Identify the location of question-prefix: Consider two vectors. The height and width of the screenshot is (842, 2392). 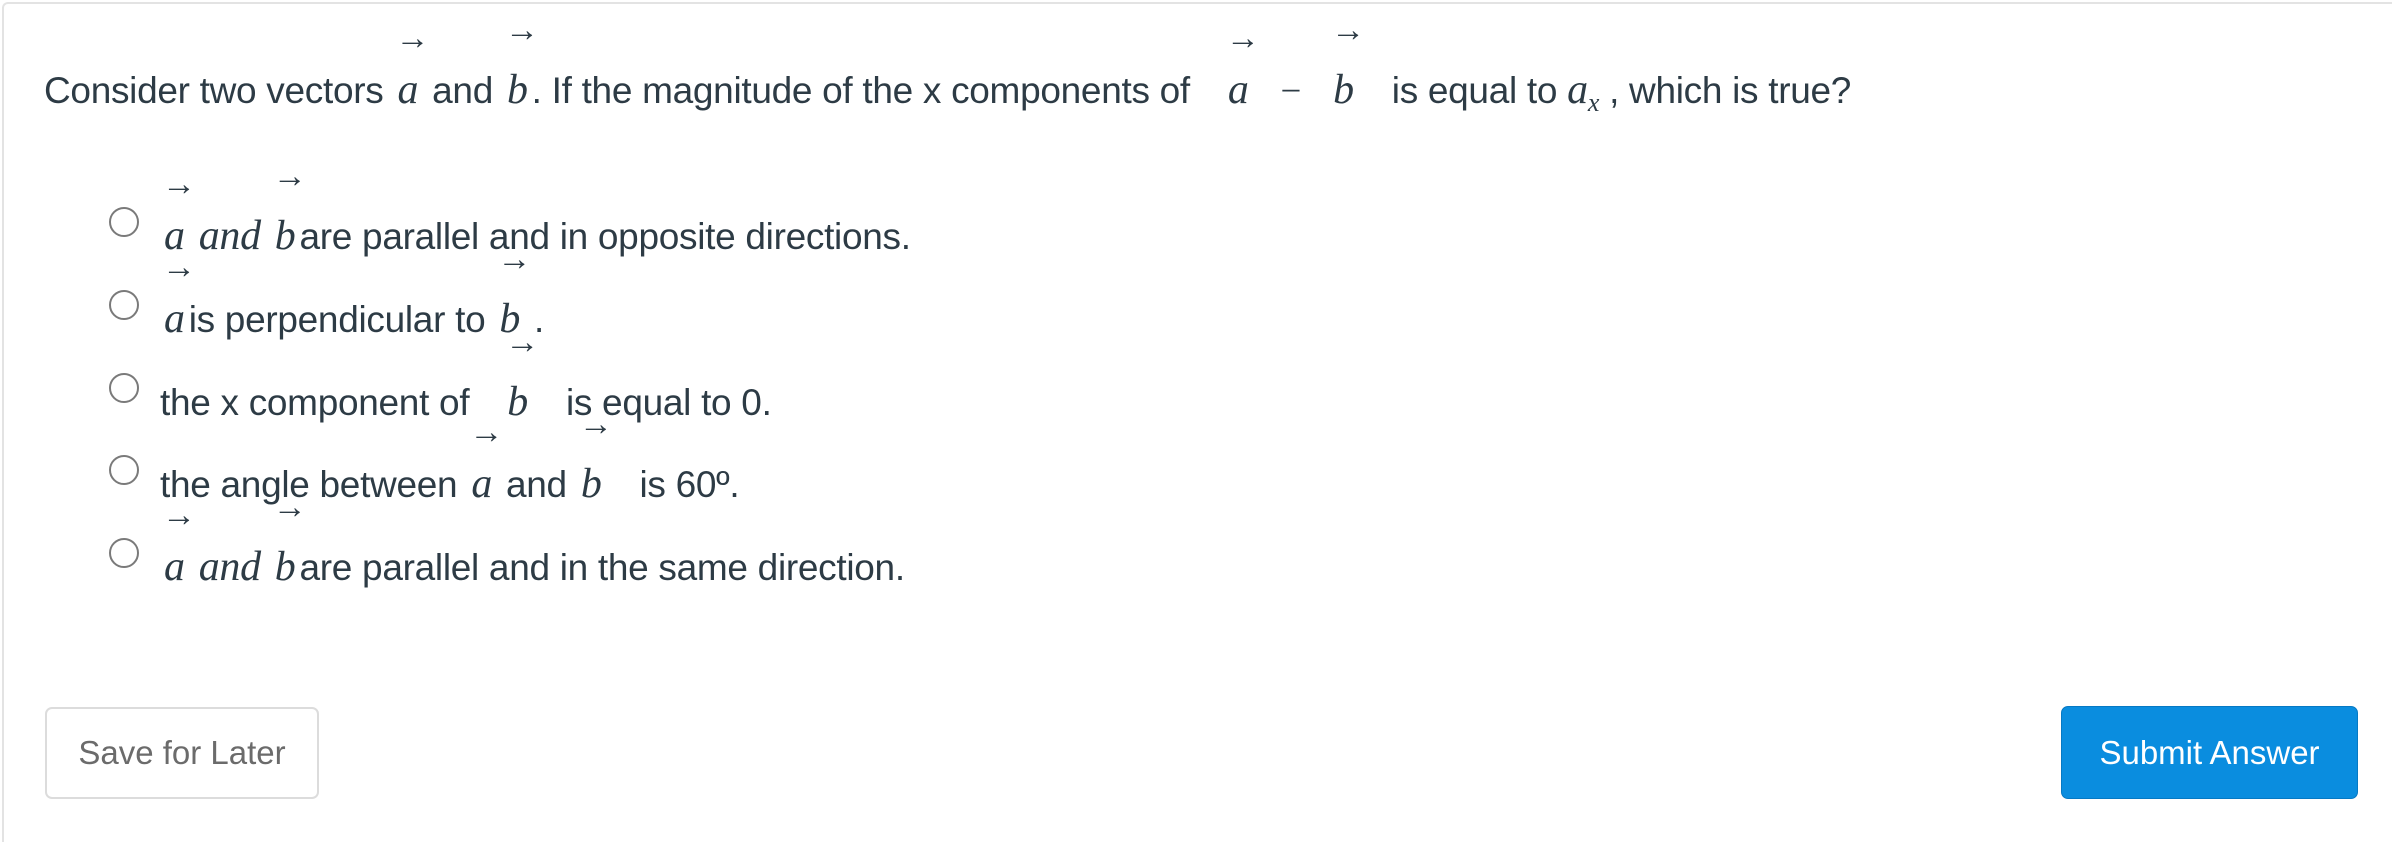
(214, 90).